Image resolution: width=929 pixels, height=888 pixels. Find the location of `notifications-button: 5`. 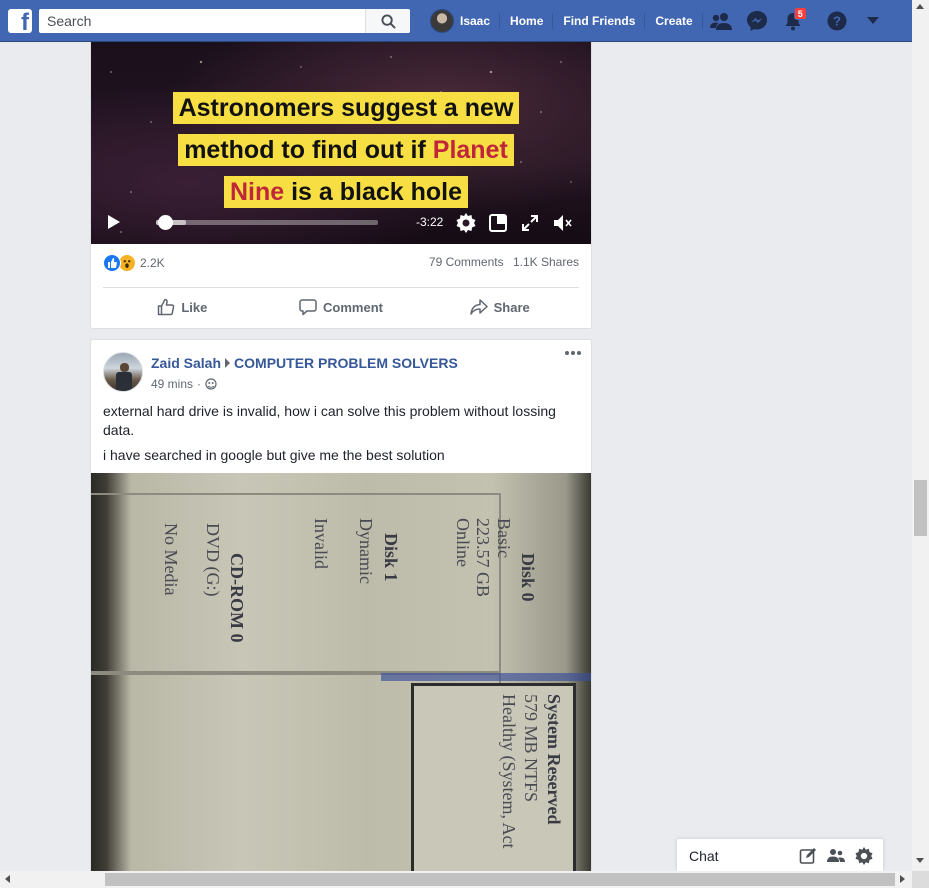

notifications-button: 5 is located at coordinates (793, 21).